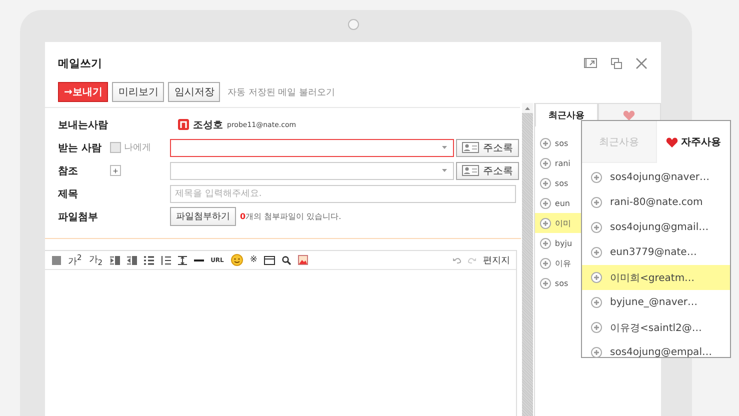 Image resolution: width=739 pixels, height=416 pixels. What do you see at coordinates (68, 171) in the screenshot?
I see `field-label: 참조` at bounding box center [68, 171].